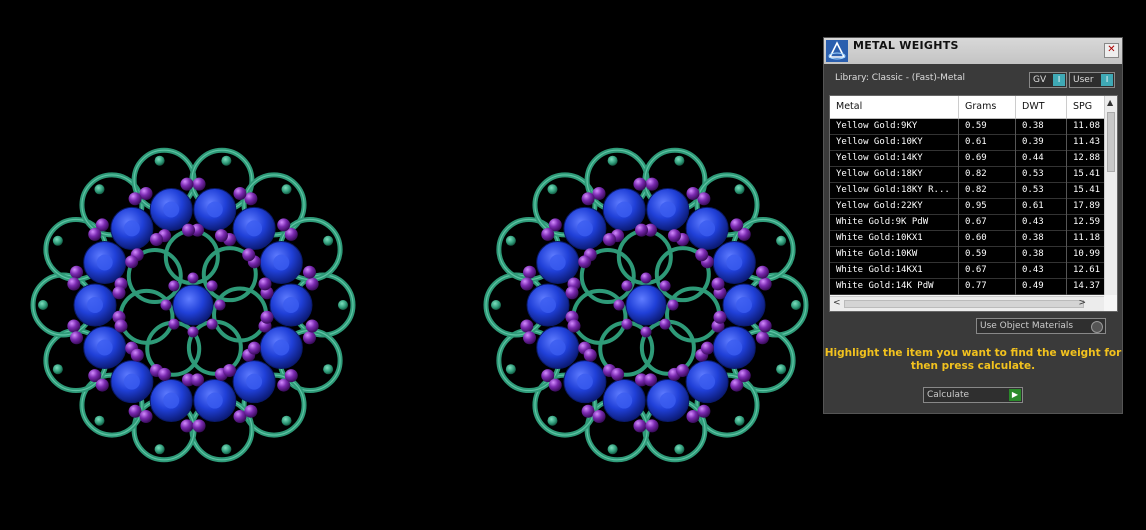 Image resolution: width=1146 pixels, height=530 pixels. What do you see at coordinates (967, 127) in the screenshot?
I see `table-row: Yellow Gold:9KY 0.59 0.38 11.08` at bounding box center [967, 127].